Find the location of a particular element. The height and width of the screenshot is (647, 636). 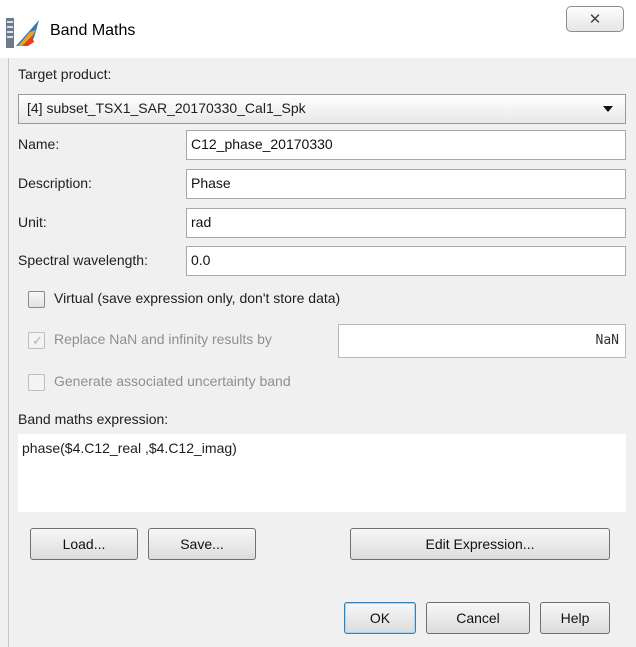

unit-field: rad is located at coordinates (406, 223).